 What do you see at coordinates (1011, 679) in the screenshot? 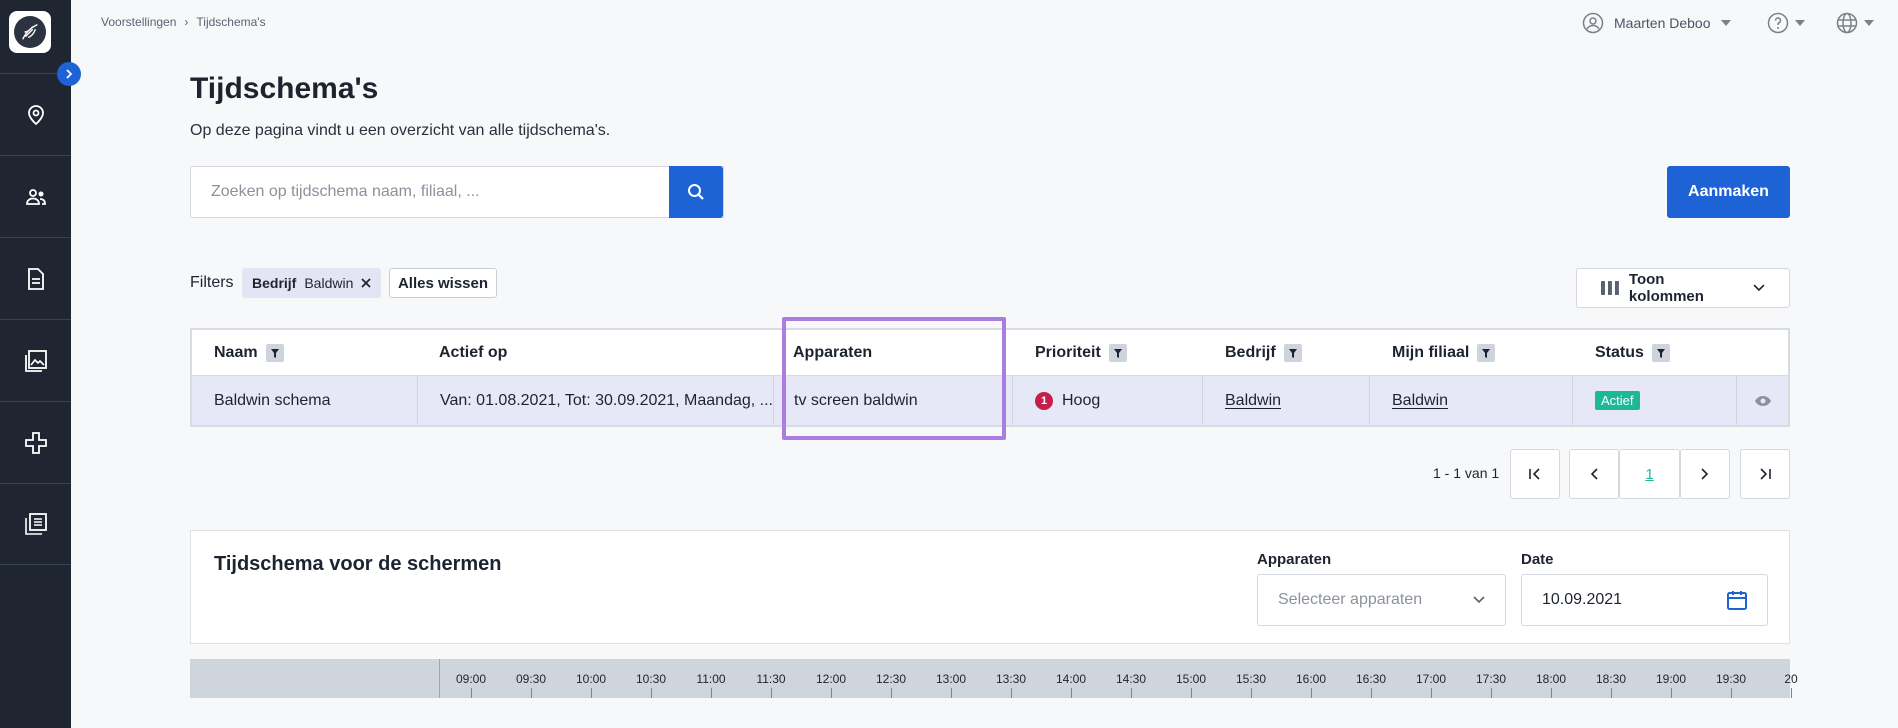
I see `timeline-tick-label: 13:30` at bounding box center [1011, 679].